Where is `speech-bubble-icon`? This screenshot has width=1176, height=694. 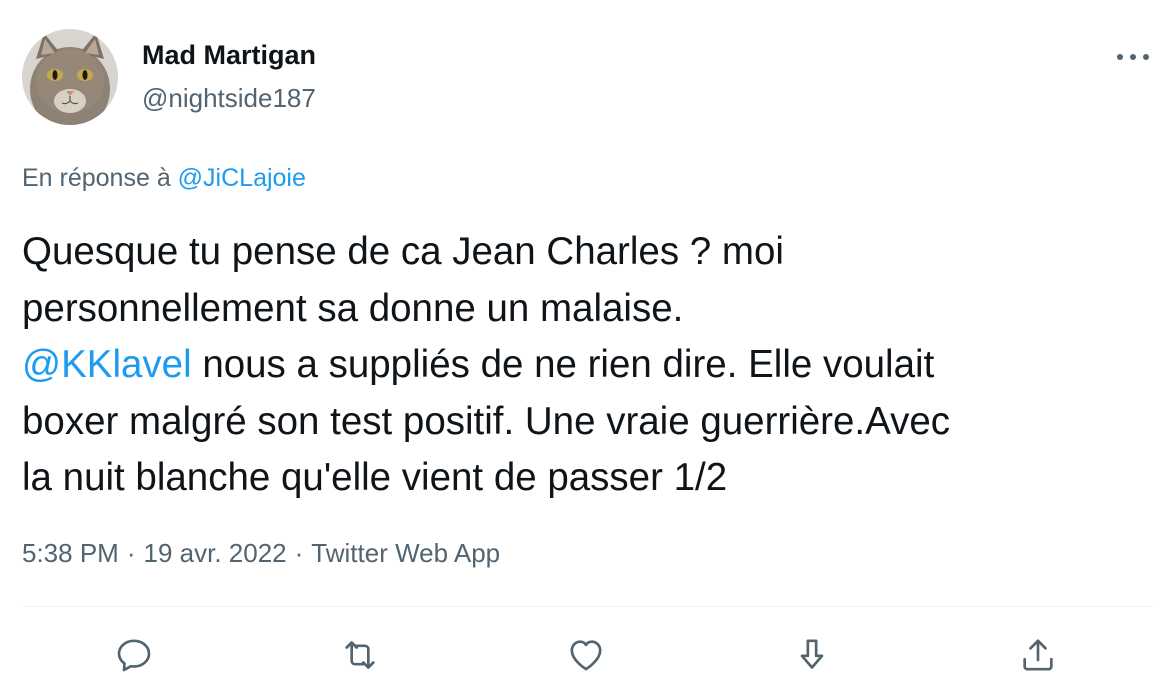
speech-bubble-icon is located at coordinates (134, 655).